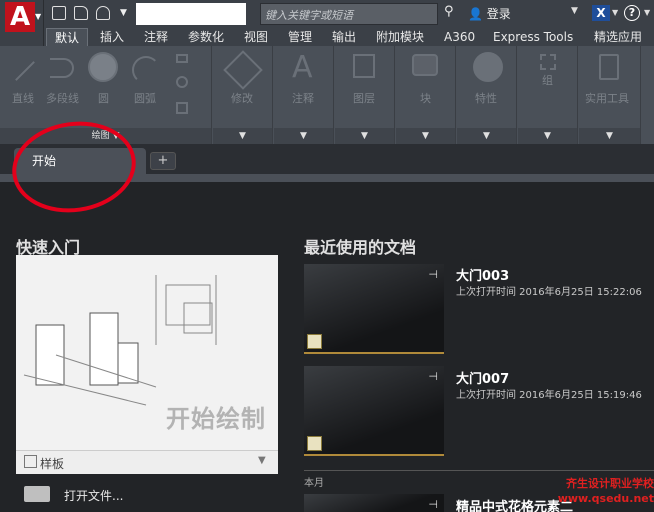 Image resolution: width=654 pixels, height=512 pixels. What do you see at coordinates (547, 80) in the screenshot?
I see `group-label: 组` at bounding box center [547, 80].